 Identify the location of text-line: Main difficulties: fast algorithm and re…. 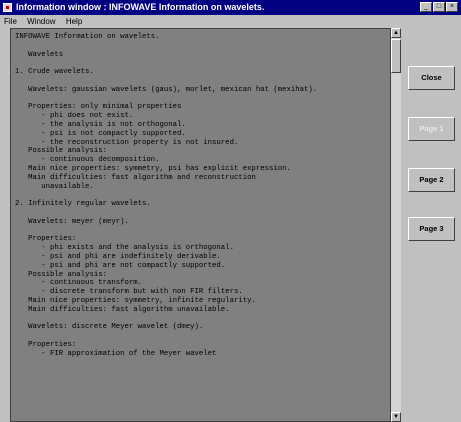
(135, 177).